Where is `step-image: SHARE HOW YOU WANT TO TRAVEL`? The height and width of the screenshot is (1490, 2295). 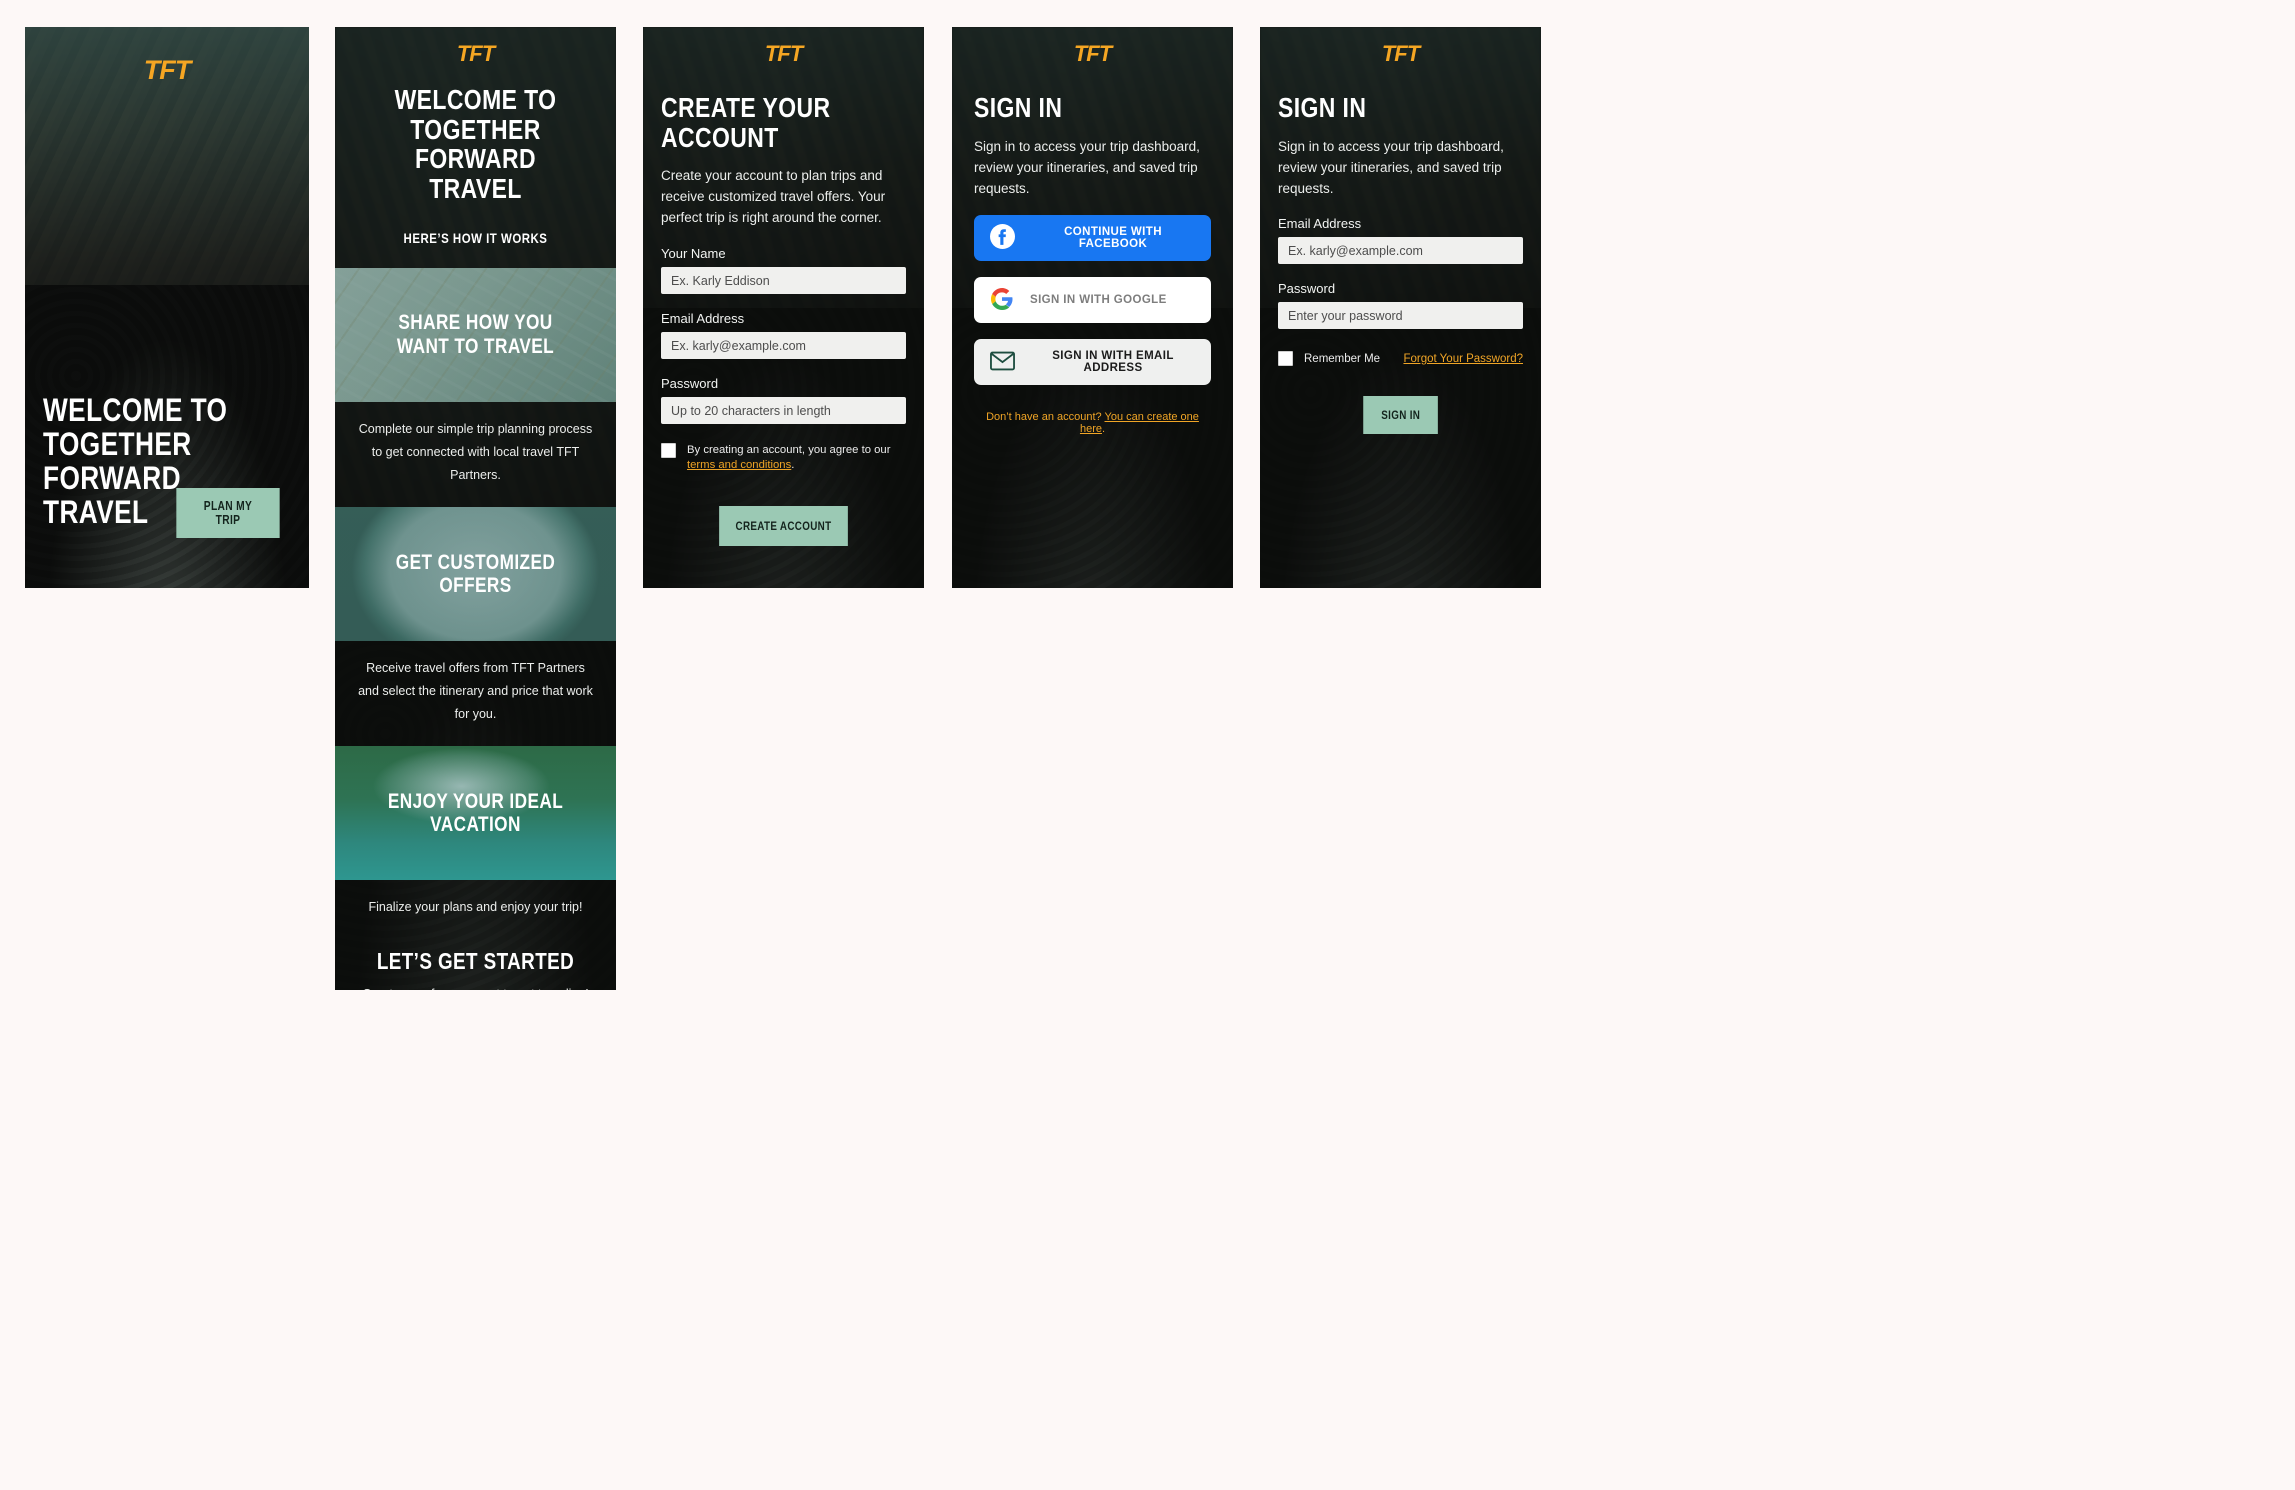
step-image: SHARE HOW YOU WANT TO TRAVEL is located at coordinates (475, 334).